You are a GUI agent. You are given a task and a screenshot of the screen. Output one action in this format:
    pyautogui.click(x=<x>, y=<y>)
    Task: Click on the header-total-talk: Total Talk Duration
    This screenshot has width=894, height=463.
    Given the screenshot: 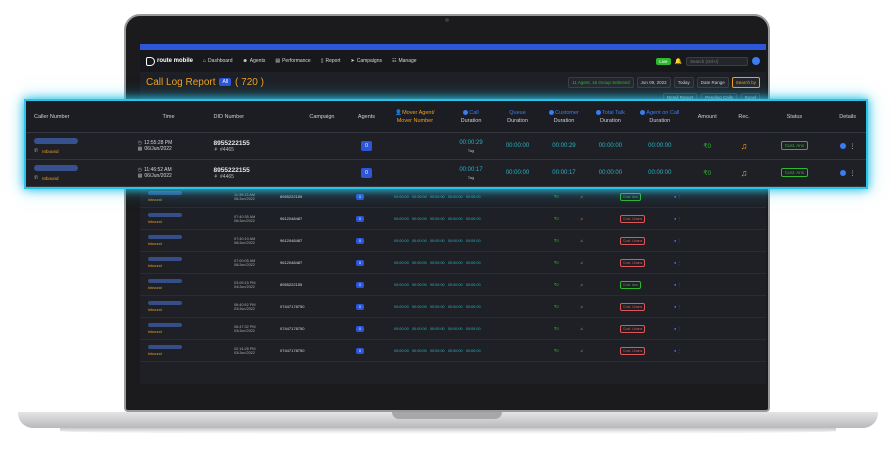 What is the action you would take?
    pyautogui.click(x=610, y=117)
    